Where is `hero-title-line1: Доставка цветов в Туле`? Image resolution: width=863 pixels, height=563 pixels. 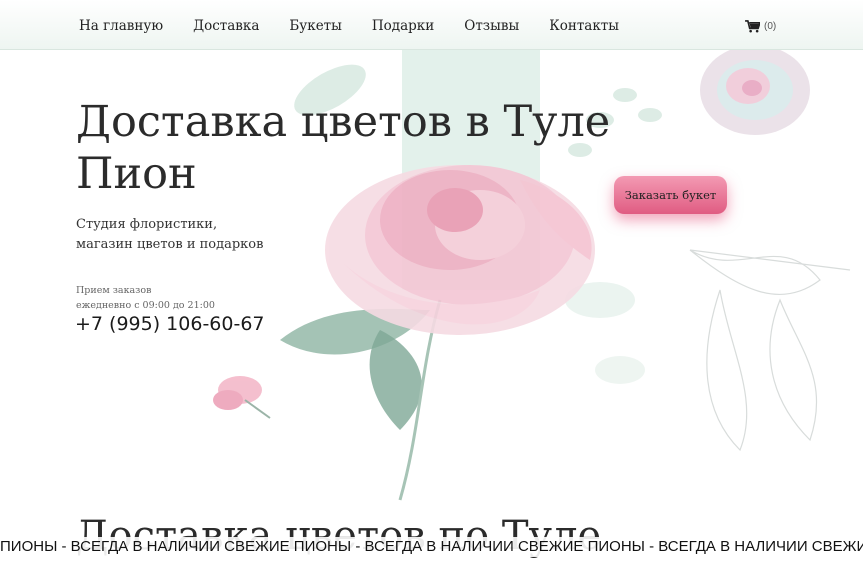
hero-title-line1: Доставка цветов в Туле is located at coordinates (343, 122).